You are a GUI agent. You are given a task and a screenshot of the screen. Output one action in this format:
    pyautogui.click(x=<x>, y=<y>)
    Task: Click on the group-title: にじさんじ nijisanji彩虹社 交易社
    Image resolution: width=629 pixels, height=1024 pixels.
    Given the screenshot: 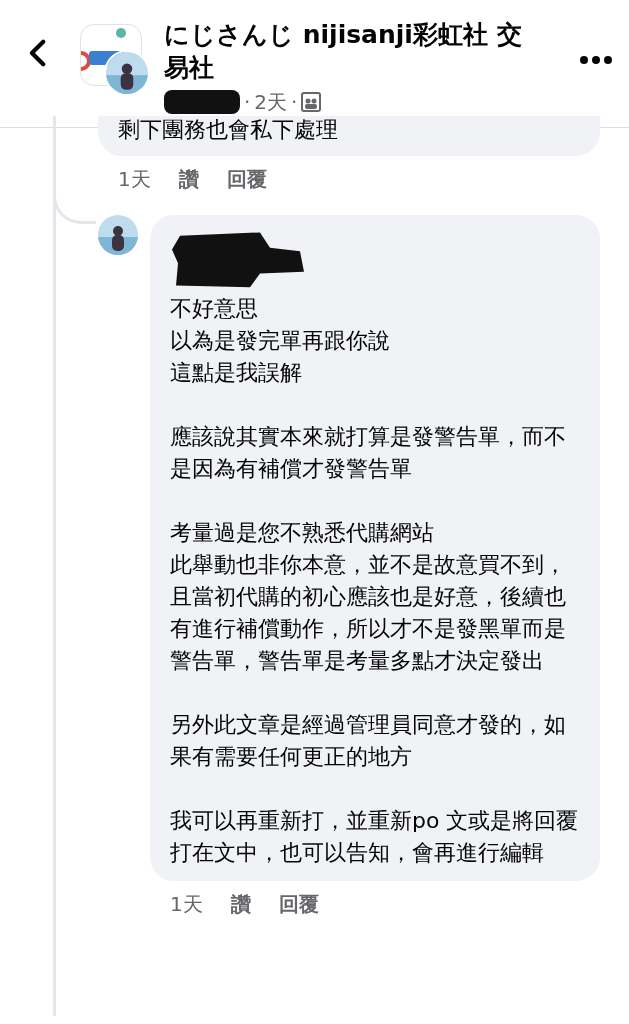 What is the action you would take?
    pyautogui.click(x=349, y=51)
    